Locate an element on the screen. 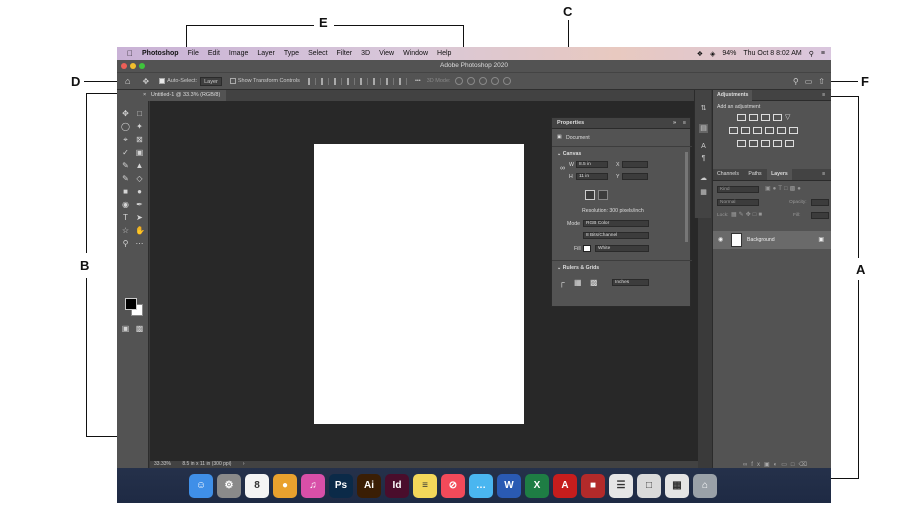 The height and width of the screenshot is (512, 906). adjustments-menu-icon: ≡ is located at coordinates (823, 95).